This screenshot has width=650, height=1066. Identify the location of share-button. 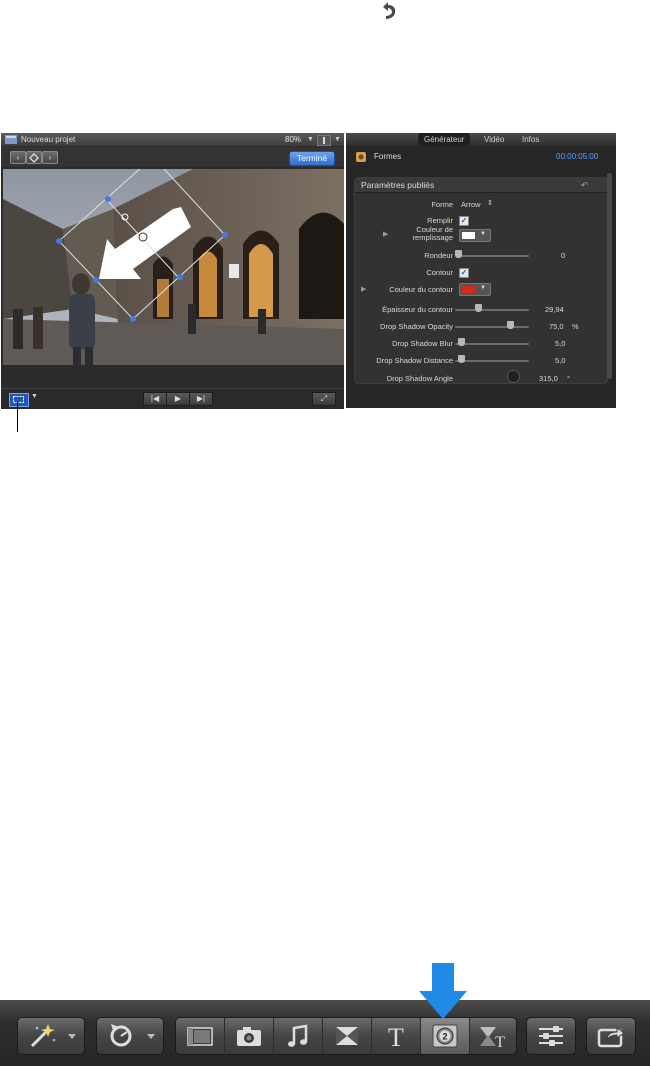
(611, 1036).